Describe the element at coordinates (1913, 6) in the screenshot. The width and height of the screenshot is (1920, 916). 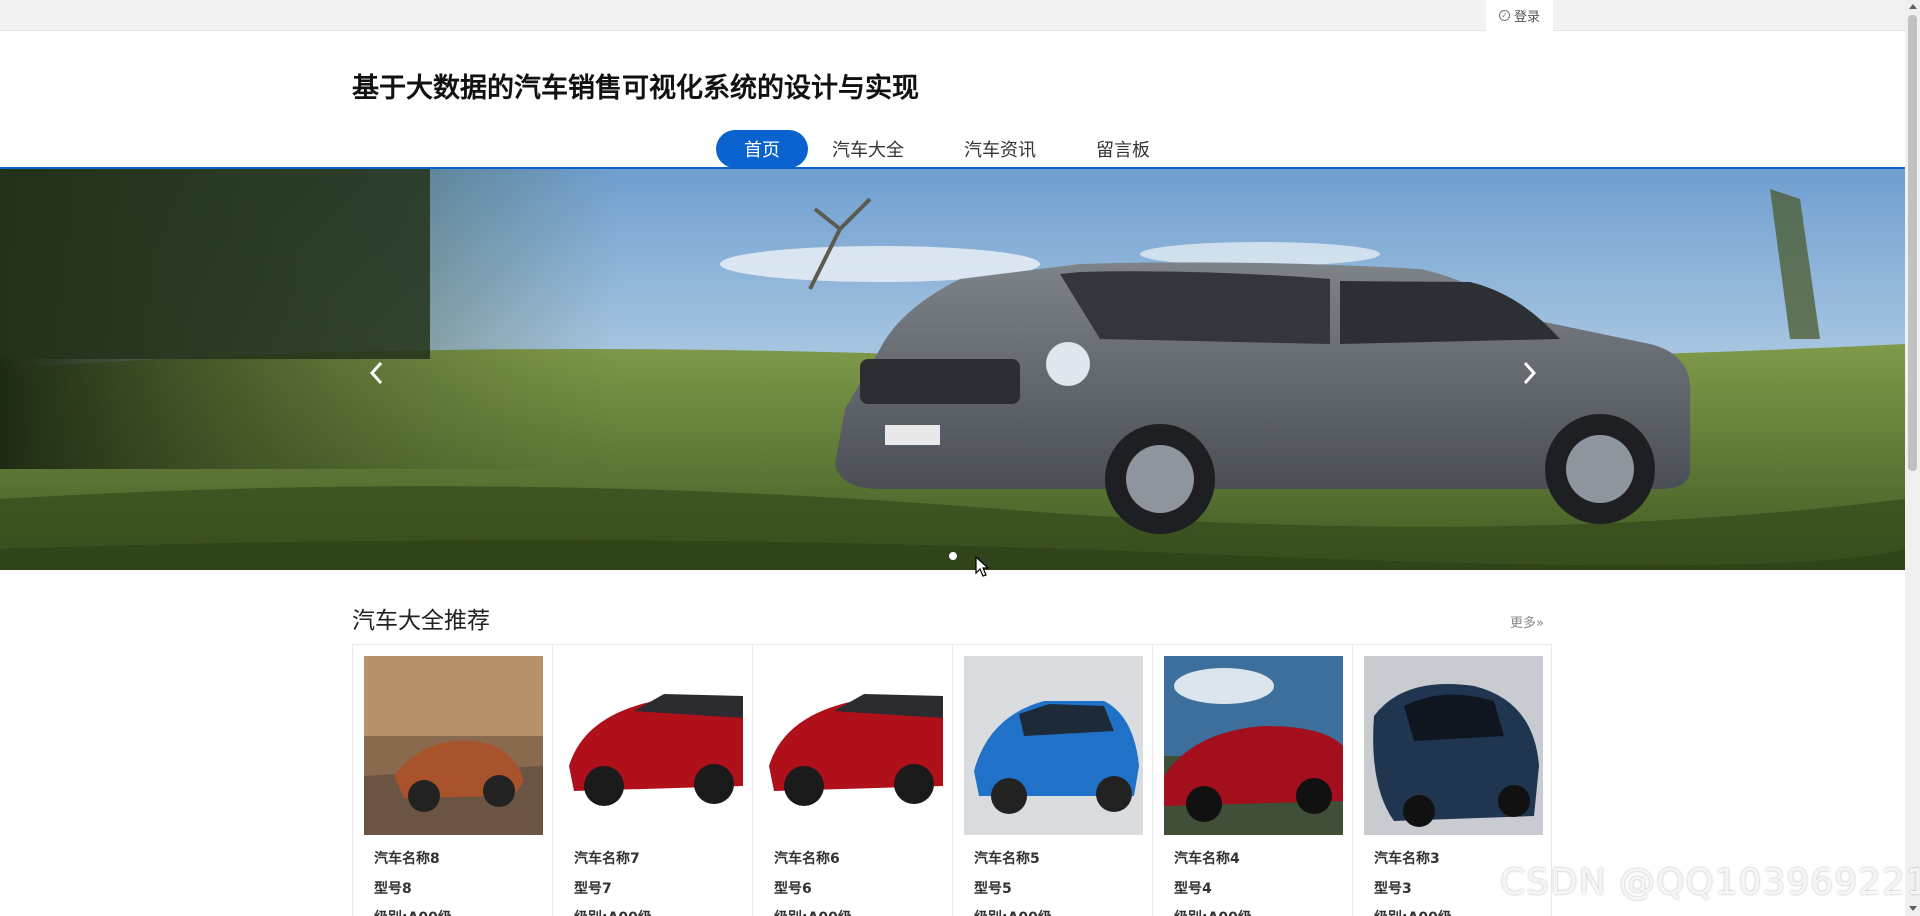
I see `scroll-up-arrow-icon` at that location.